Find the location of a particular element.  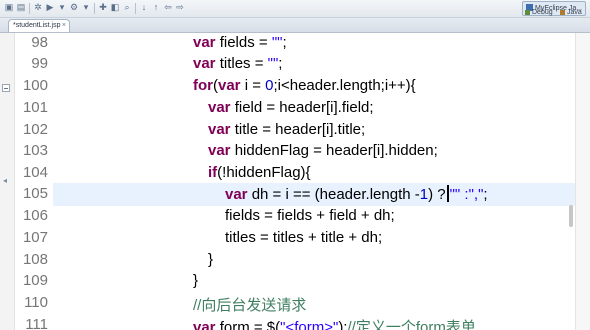

code-line: var form = $("<form>");//定义一个form表单 is located at coordinates (383, 323).